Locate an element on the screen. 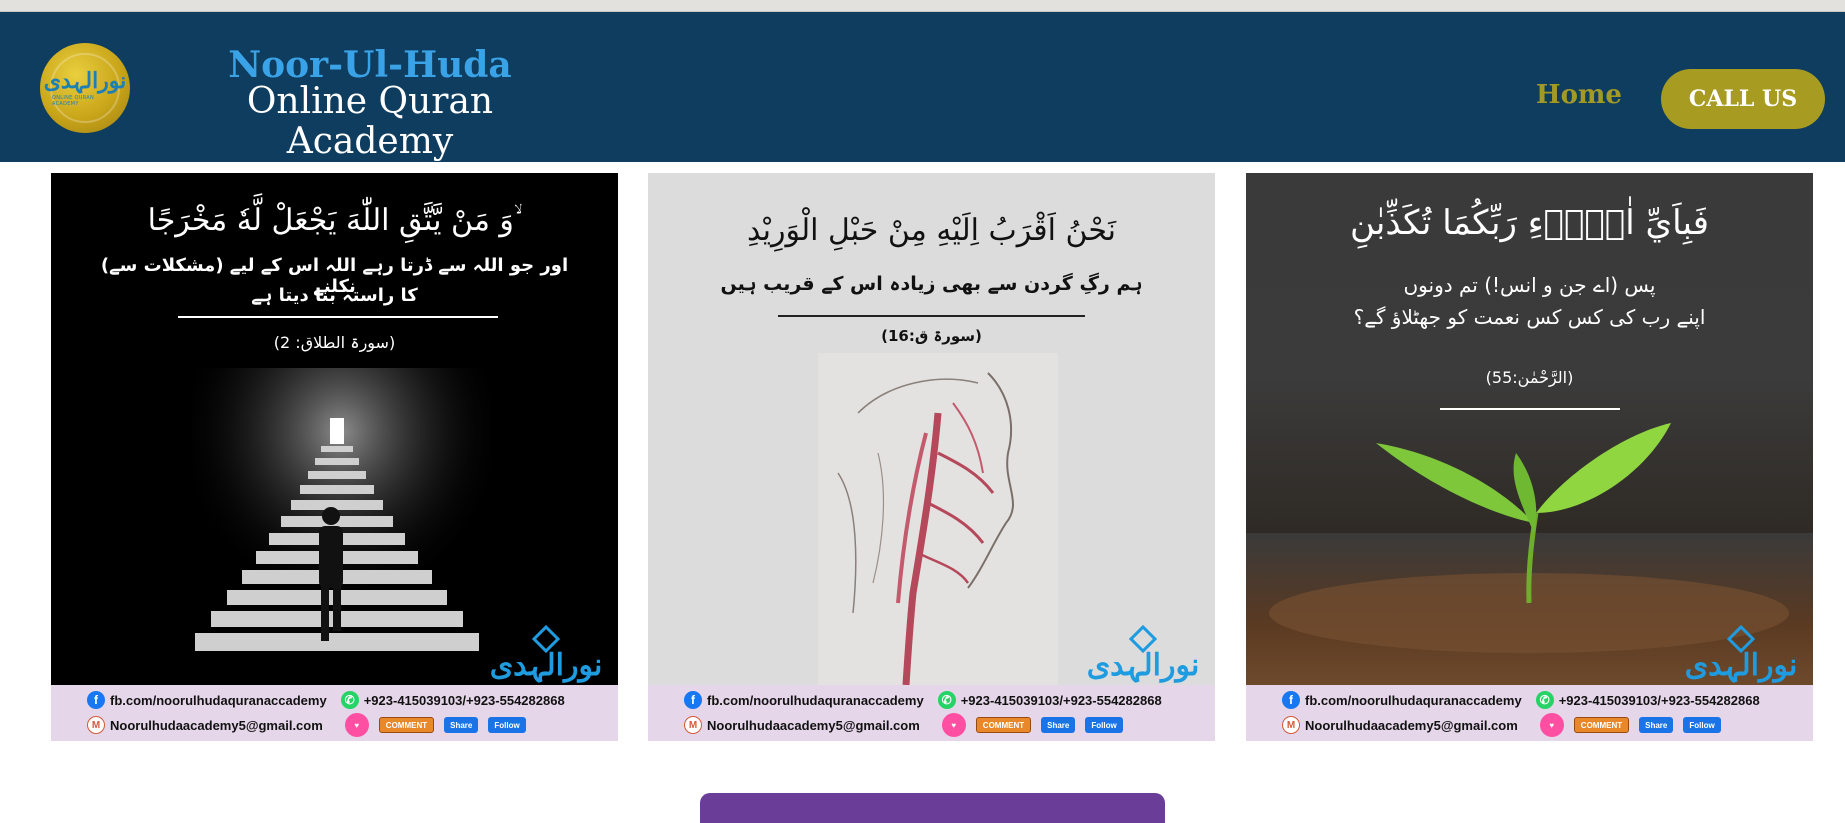  urdu-translation-line1: ہم رگِ گردن سے بھی زیادہ اس کے قریب ہیں is located at coordinates (931, 284).